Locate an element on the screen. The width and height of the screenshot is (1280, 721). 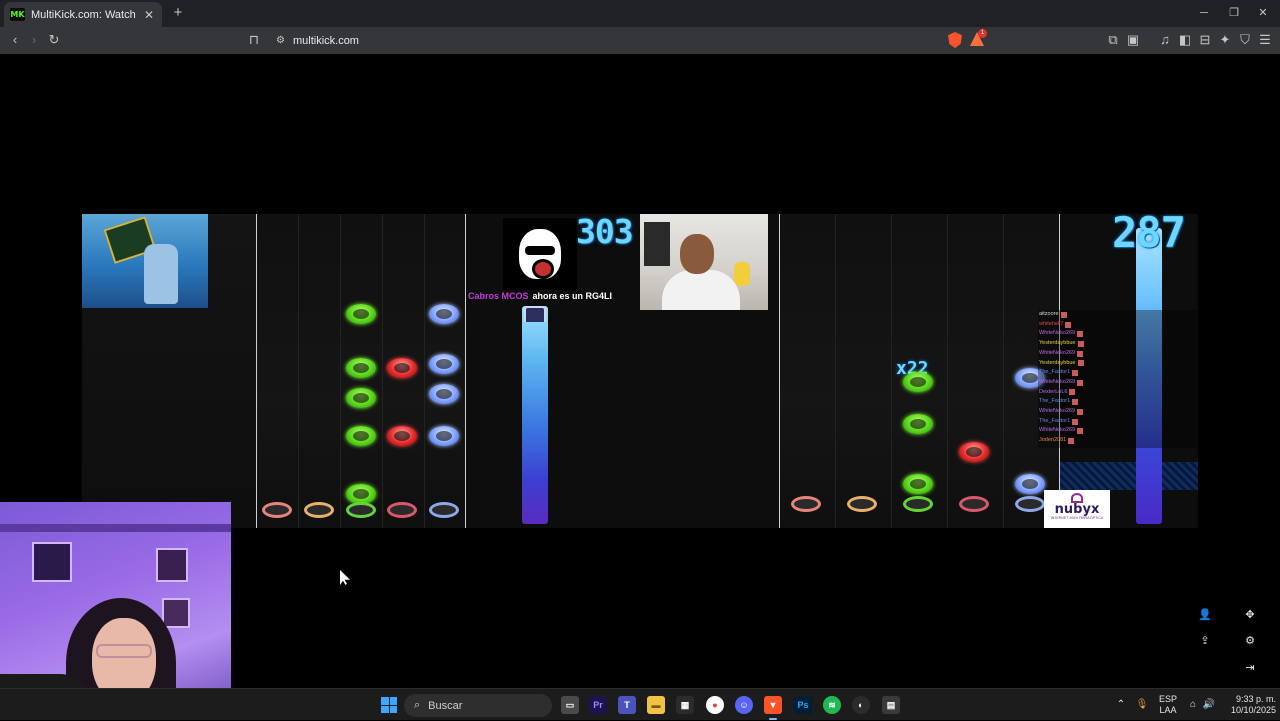
add-stream-icon: 👤 is located at coordinates (1205, 615).